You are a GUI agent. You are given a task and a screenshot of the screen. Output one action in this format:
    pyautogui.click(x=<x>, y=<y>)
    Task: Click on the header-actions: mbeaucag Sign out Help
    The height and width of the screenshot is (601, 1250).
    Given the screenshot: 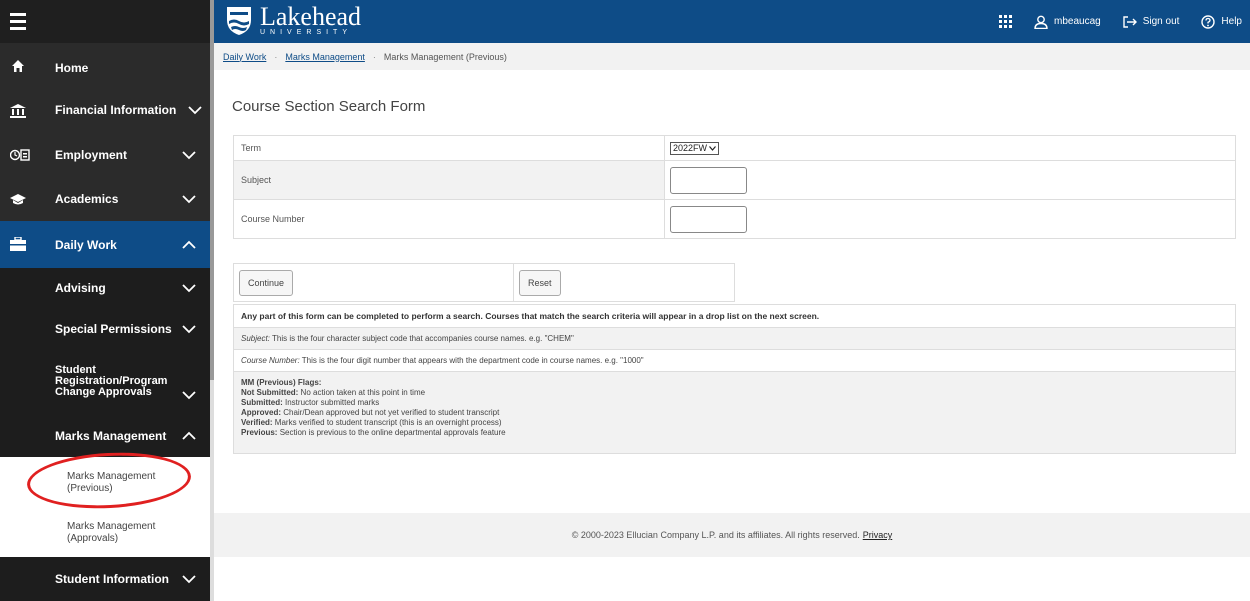 What is the action you would take?
    pyautogui.click(x=1120, y=21)
    